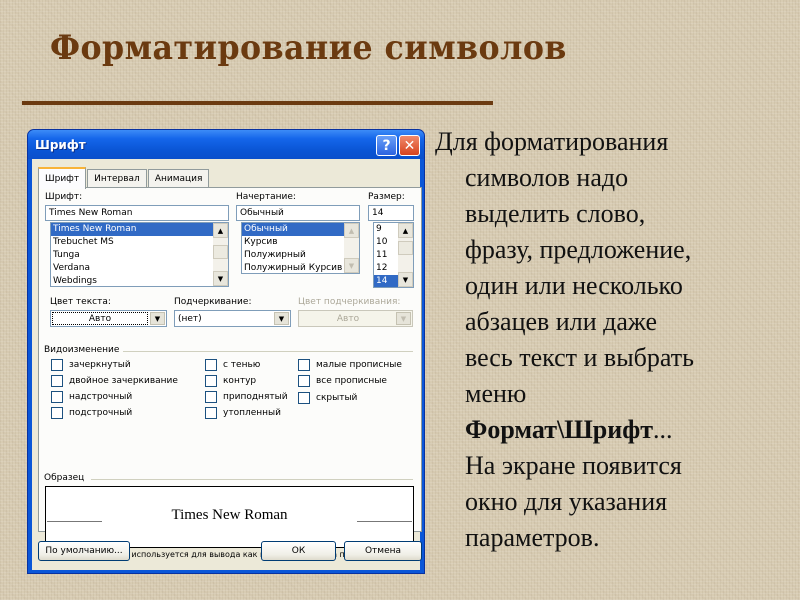  I want to click on style-label: Начертание:, so click(266, 197).